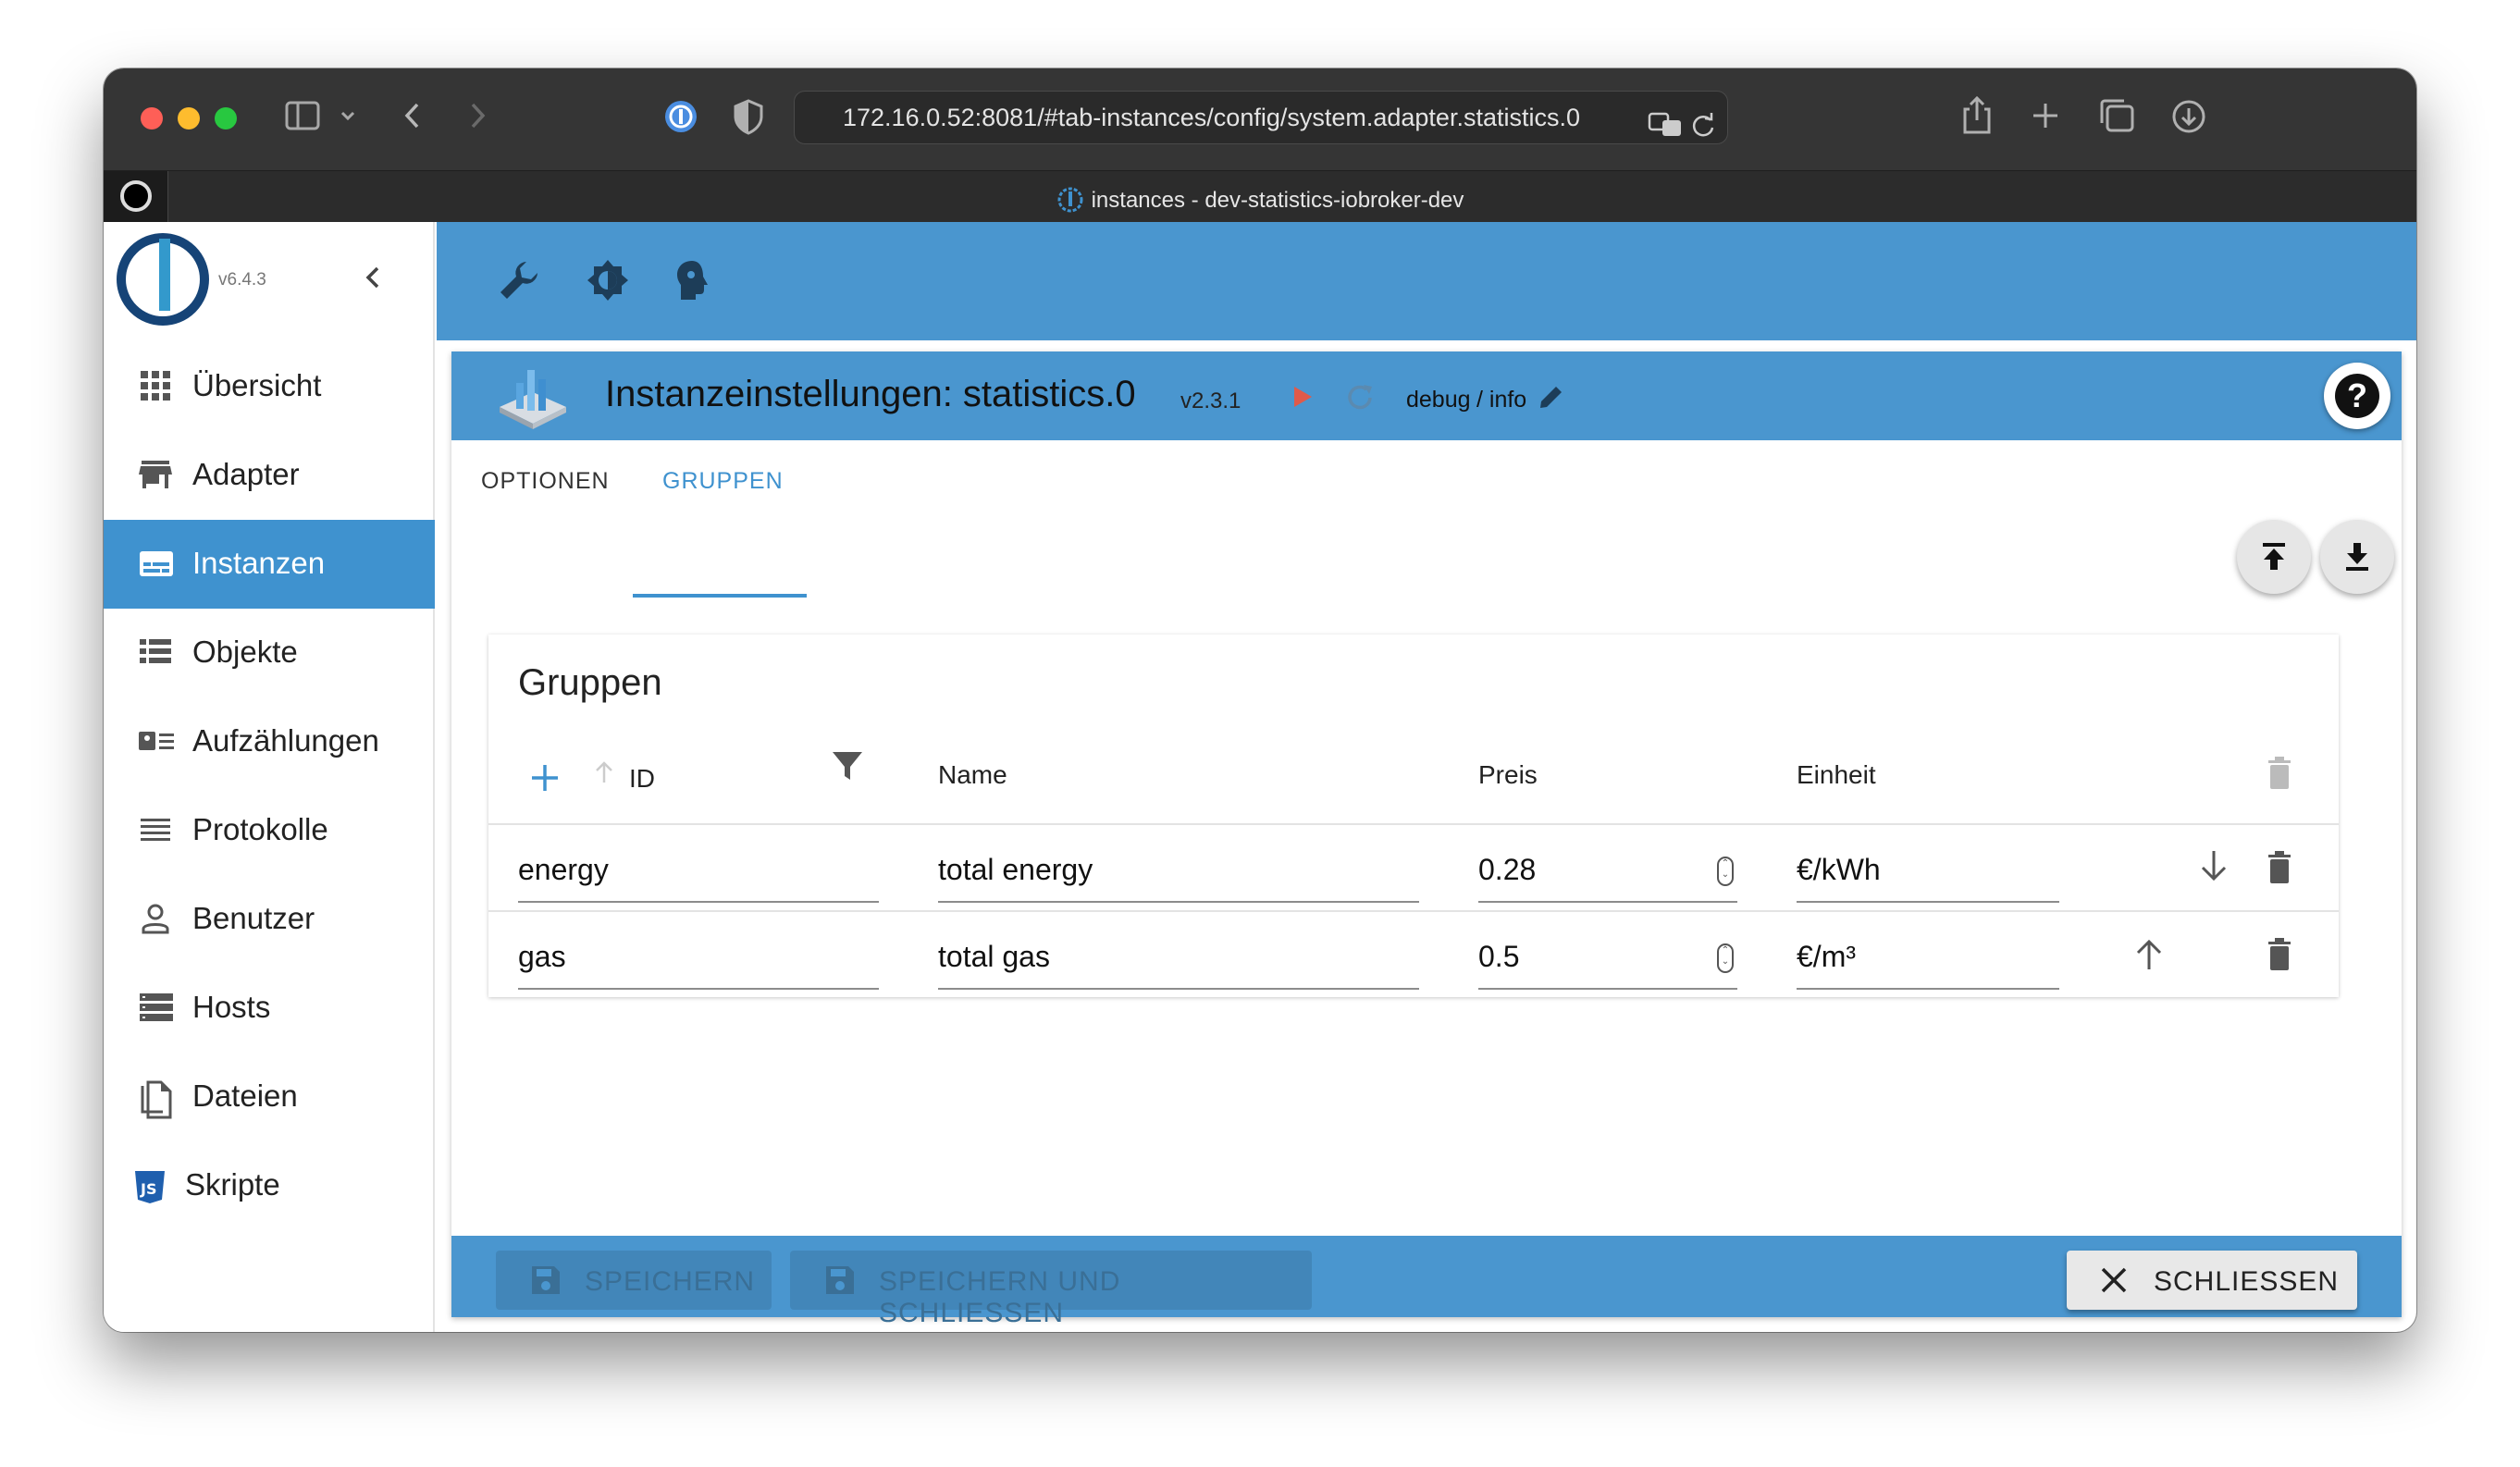  Describe the element at coordinates (1438, 400) in the screenshot. I see `log-level: debug` at that location.